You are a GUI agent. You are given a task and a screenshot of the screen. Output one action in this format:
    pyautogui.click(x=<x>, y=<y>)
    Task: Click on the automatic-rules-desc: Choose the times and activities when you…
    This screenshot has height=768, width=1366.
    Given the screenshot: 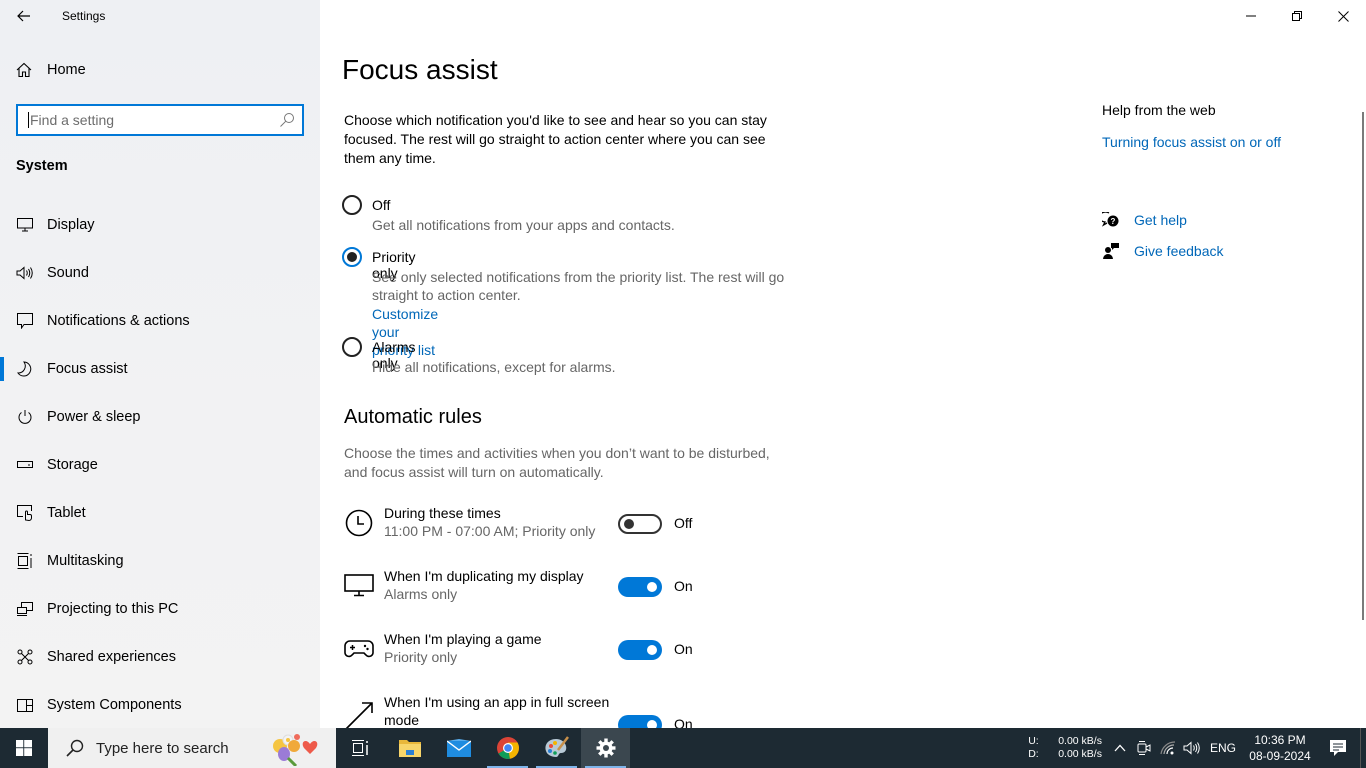 What is the action you would take?
    pyautogui.click(x=557, y=462)
    